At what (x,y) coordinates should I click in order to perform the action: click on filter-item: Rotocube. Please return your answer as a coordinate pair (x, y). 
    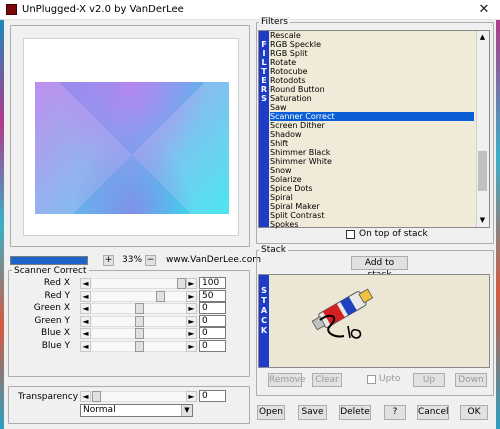
    Looking at the image, I should click on (372, 71).